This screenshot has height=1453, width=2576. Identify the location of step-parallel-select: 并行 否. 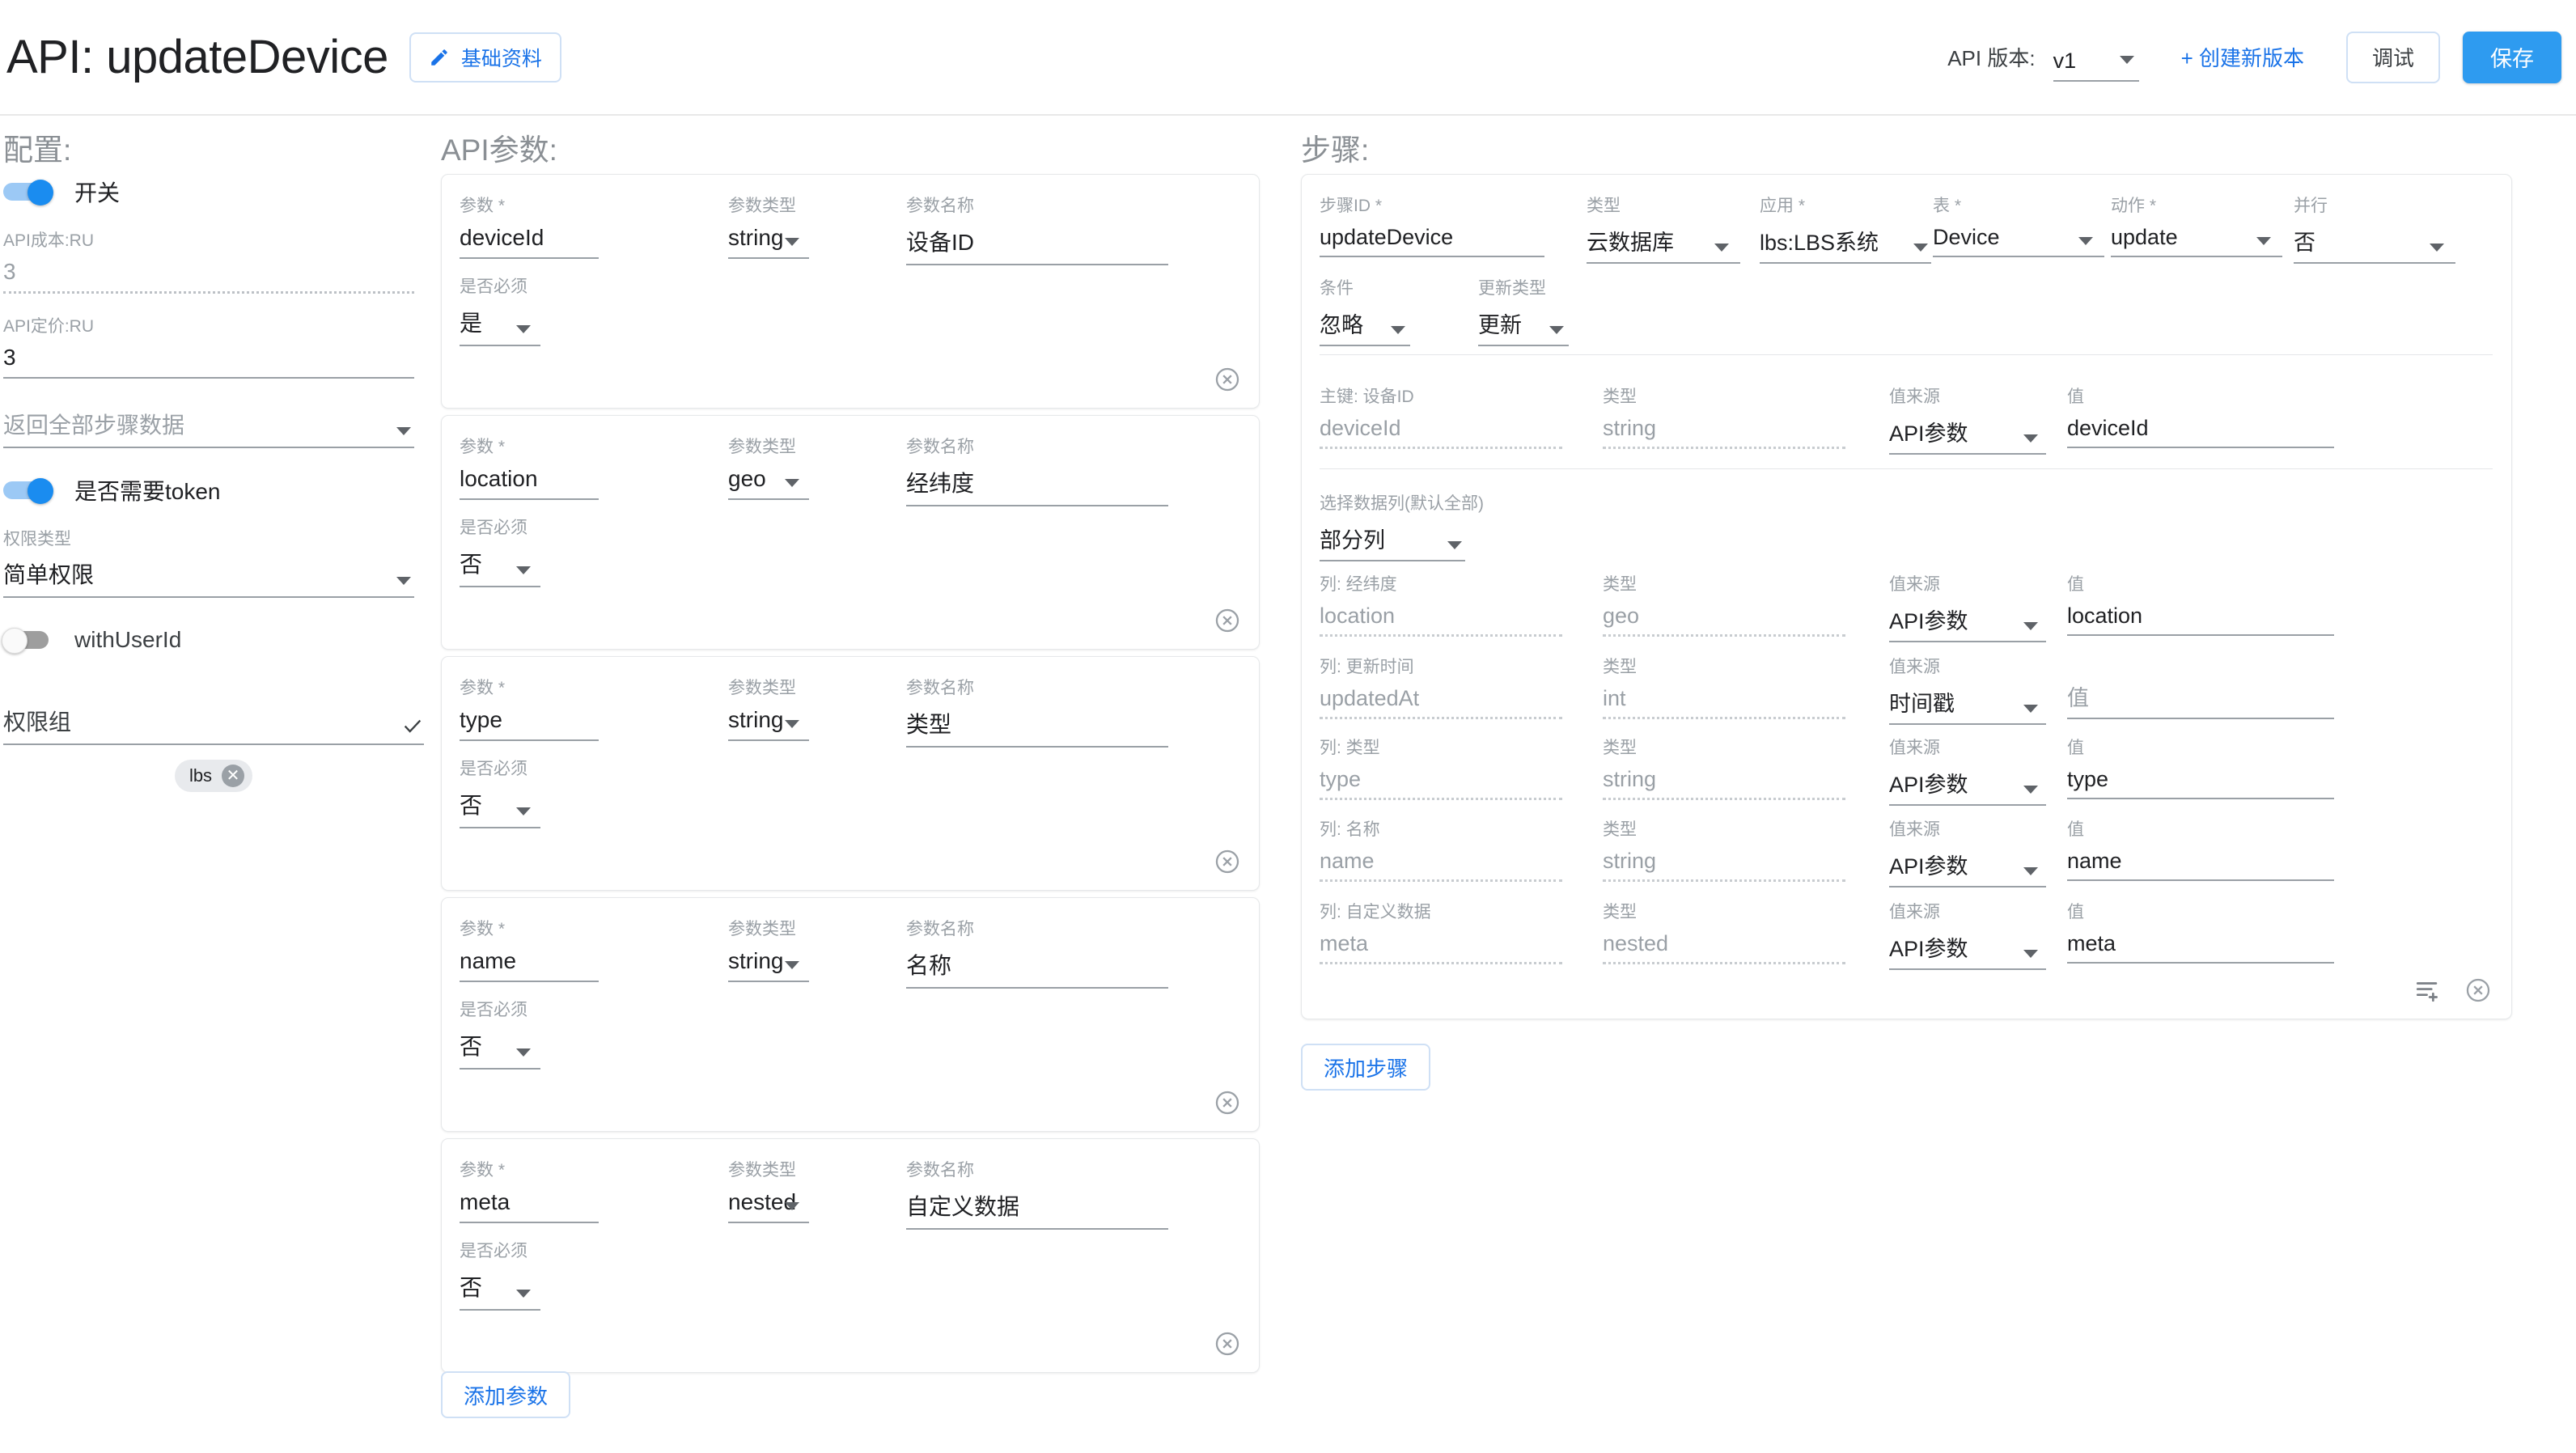
(2374, 228).